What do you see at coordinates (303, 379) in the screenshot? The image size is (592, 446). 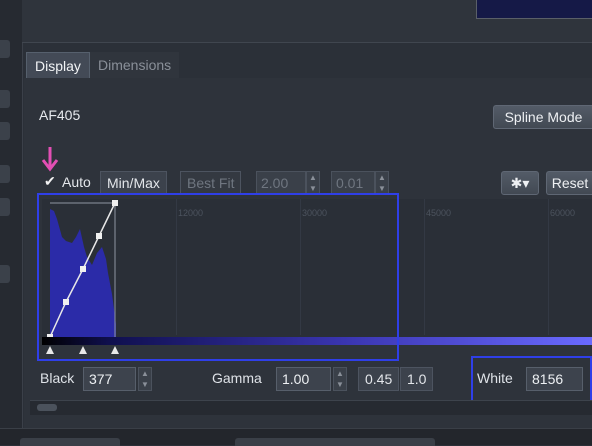 I see `gamma-value-input: 1.00` at bounding box center [303, 379].